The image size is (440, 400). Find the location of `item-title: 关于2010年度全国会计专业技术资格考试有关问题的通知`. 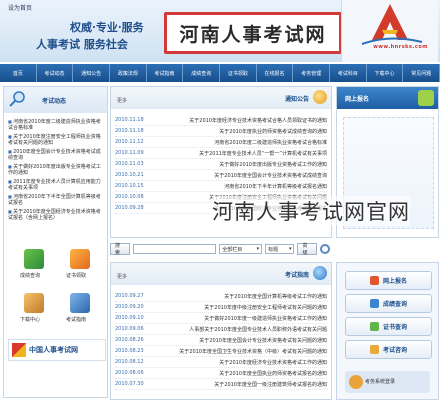

item-title: 关于2010年度全国会计专业技术资格考试有关问题的通知 is located at coordinates (238, 340).